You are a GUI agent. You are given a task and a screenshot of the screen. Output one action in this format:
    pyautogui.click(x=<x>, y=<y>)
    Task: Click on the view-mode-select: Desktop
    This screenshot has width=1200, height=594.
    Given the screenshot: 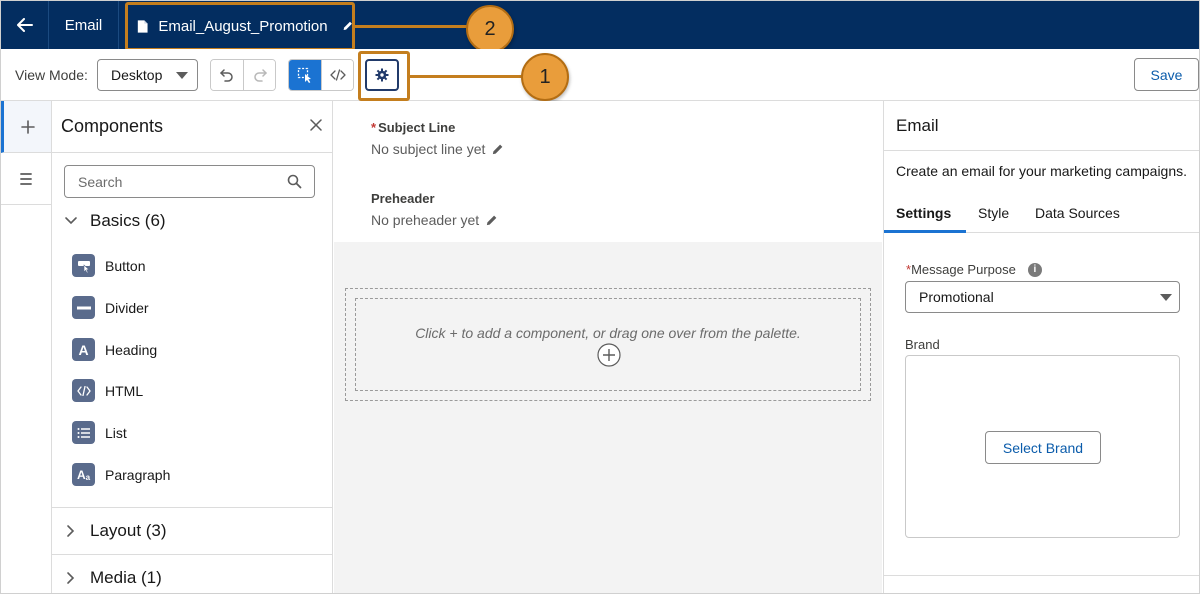 What is the action you would take?
    pyautogui.click(x=147, y=75)
    